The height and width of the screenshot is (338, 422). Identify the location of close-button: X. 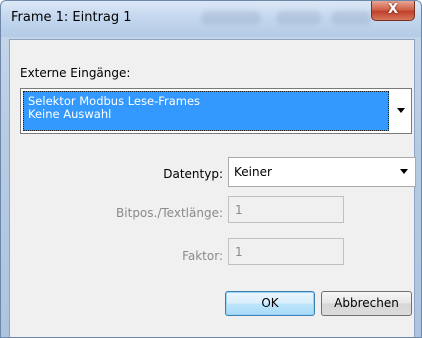
(393, 11).